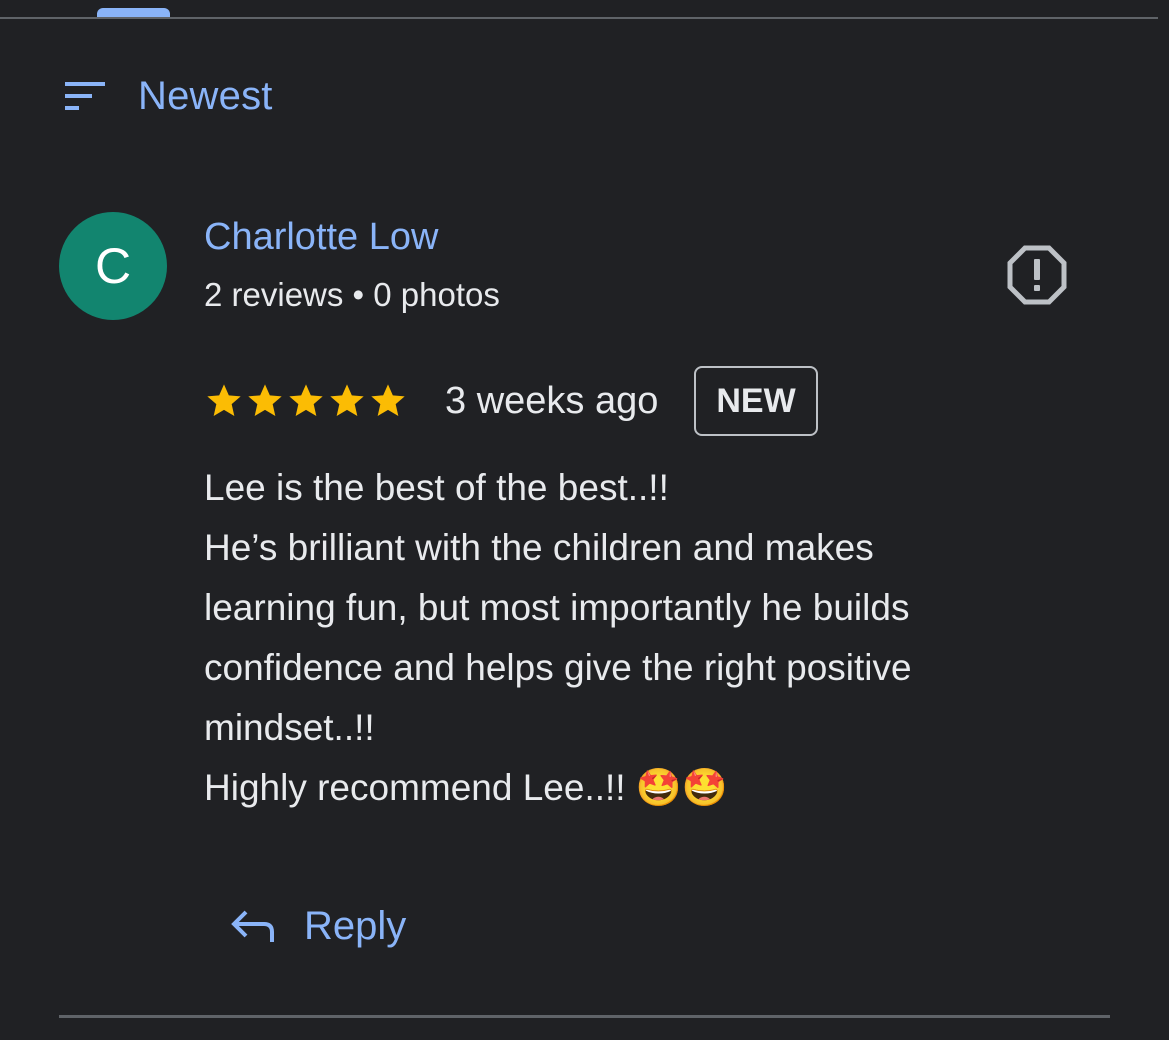 The image size is (1169, 1040). Describe the element at coordinates (289, 727) in the screenshot. I see `review-text-line: mindset..!!` at that location.